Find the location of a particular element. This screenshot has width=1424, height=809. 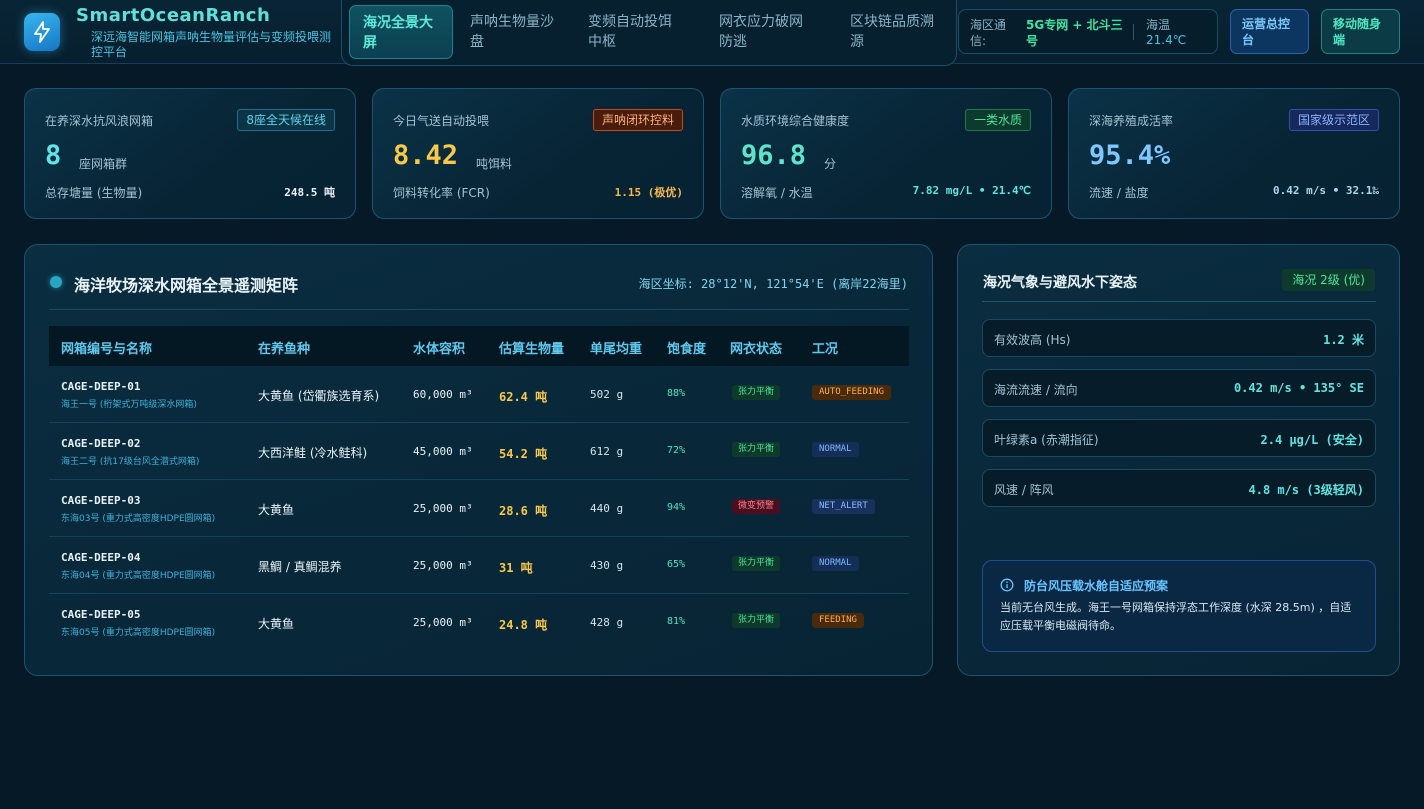

satiety: 88% is located at coordinates (676, 393).